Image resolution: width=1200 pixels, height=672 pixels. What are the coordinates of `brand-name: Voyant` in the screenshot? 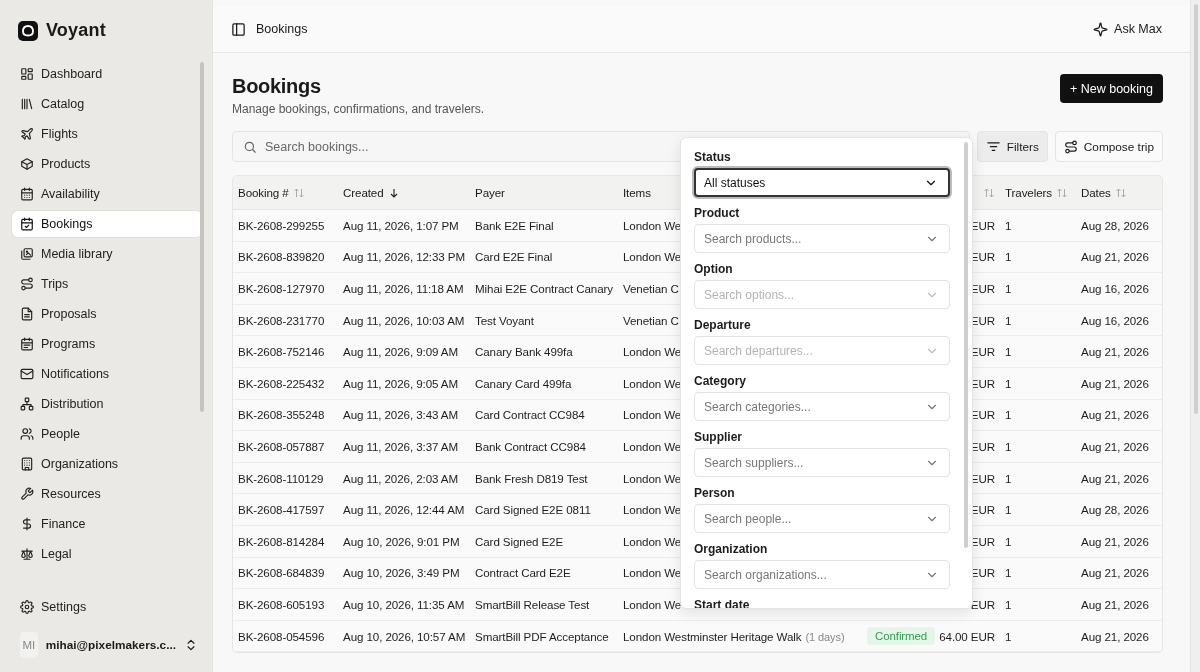 It's located at (76, 30).